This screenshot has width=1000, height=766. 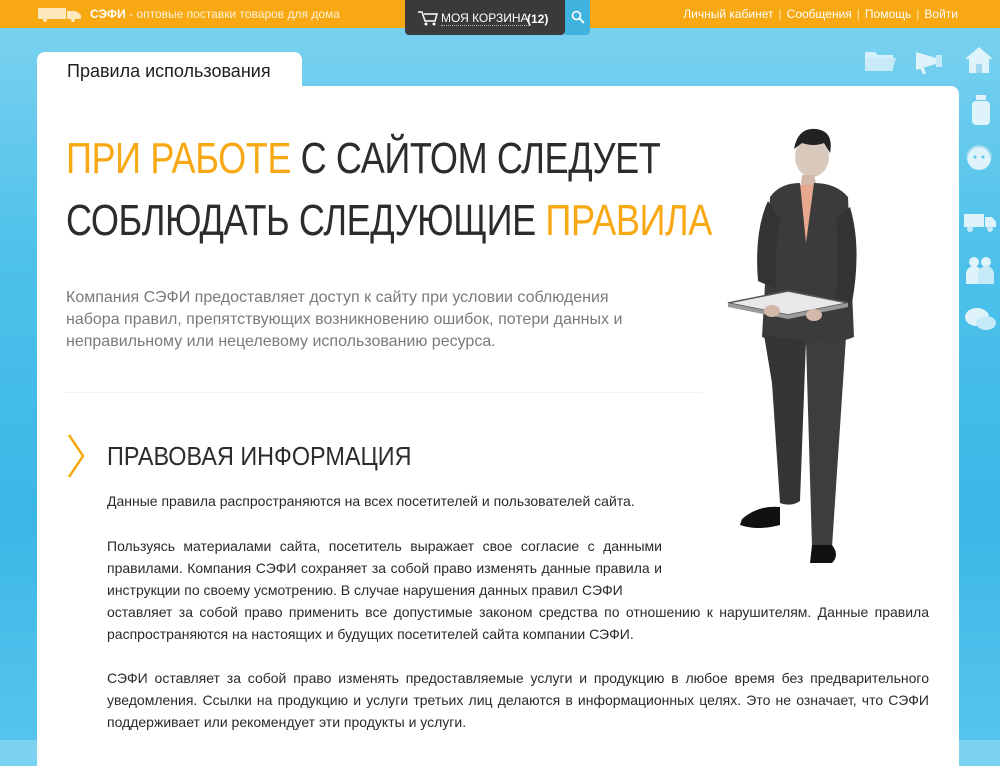 What do you see at coordinates (979, 60) in the screenshot?
I see `home-icon` at bounding box center [979, 60].